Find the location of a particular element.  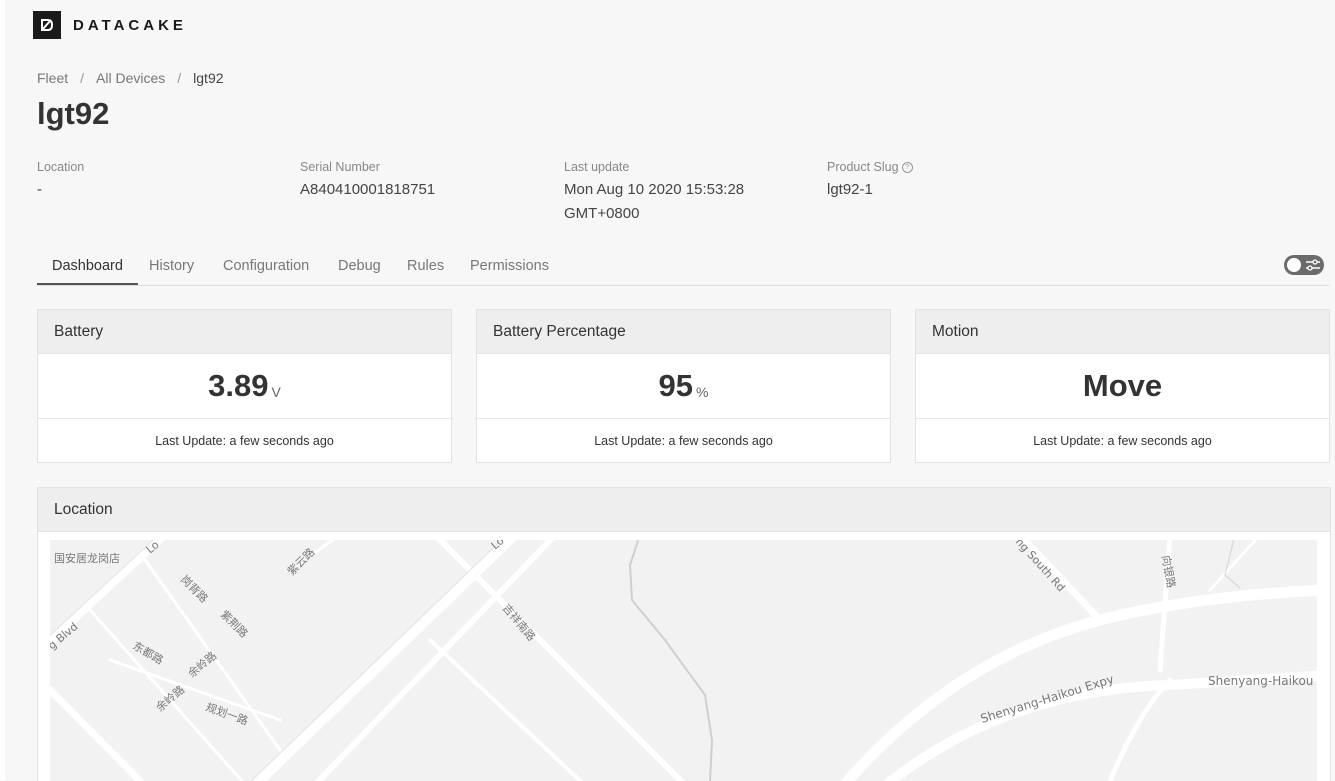

widget-value: 3.89 is located at coordinates (238, 385).